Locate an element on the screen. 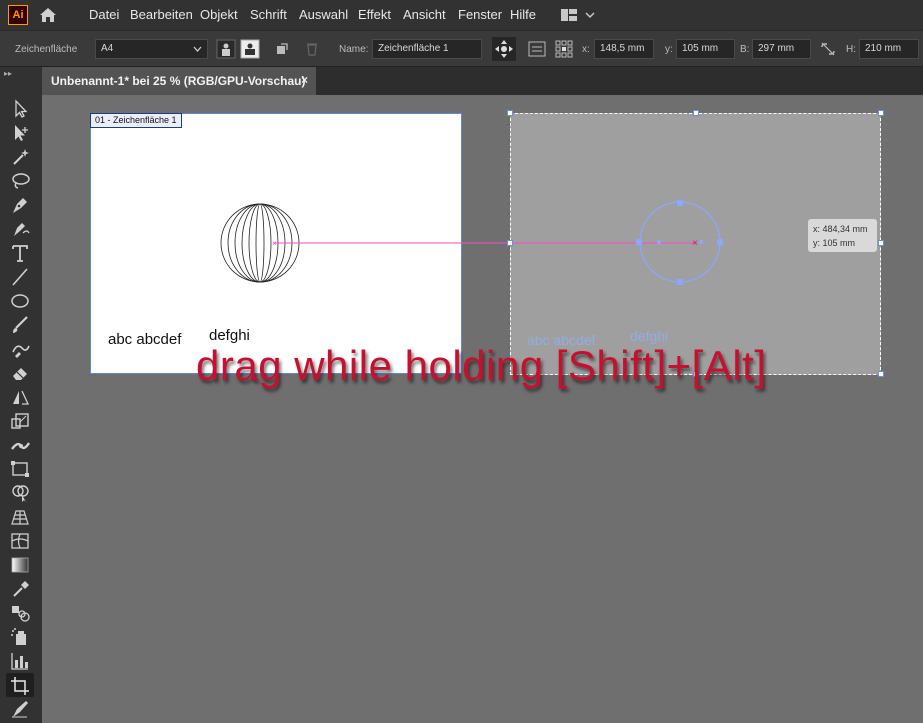 The width and height of the screenshot is (923, 723). menu-ansicht: Ansicht is located at coordinates (424, 14).